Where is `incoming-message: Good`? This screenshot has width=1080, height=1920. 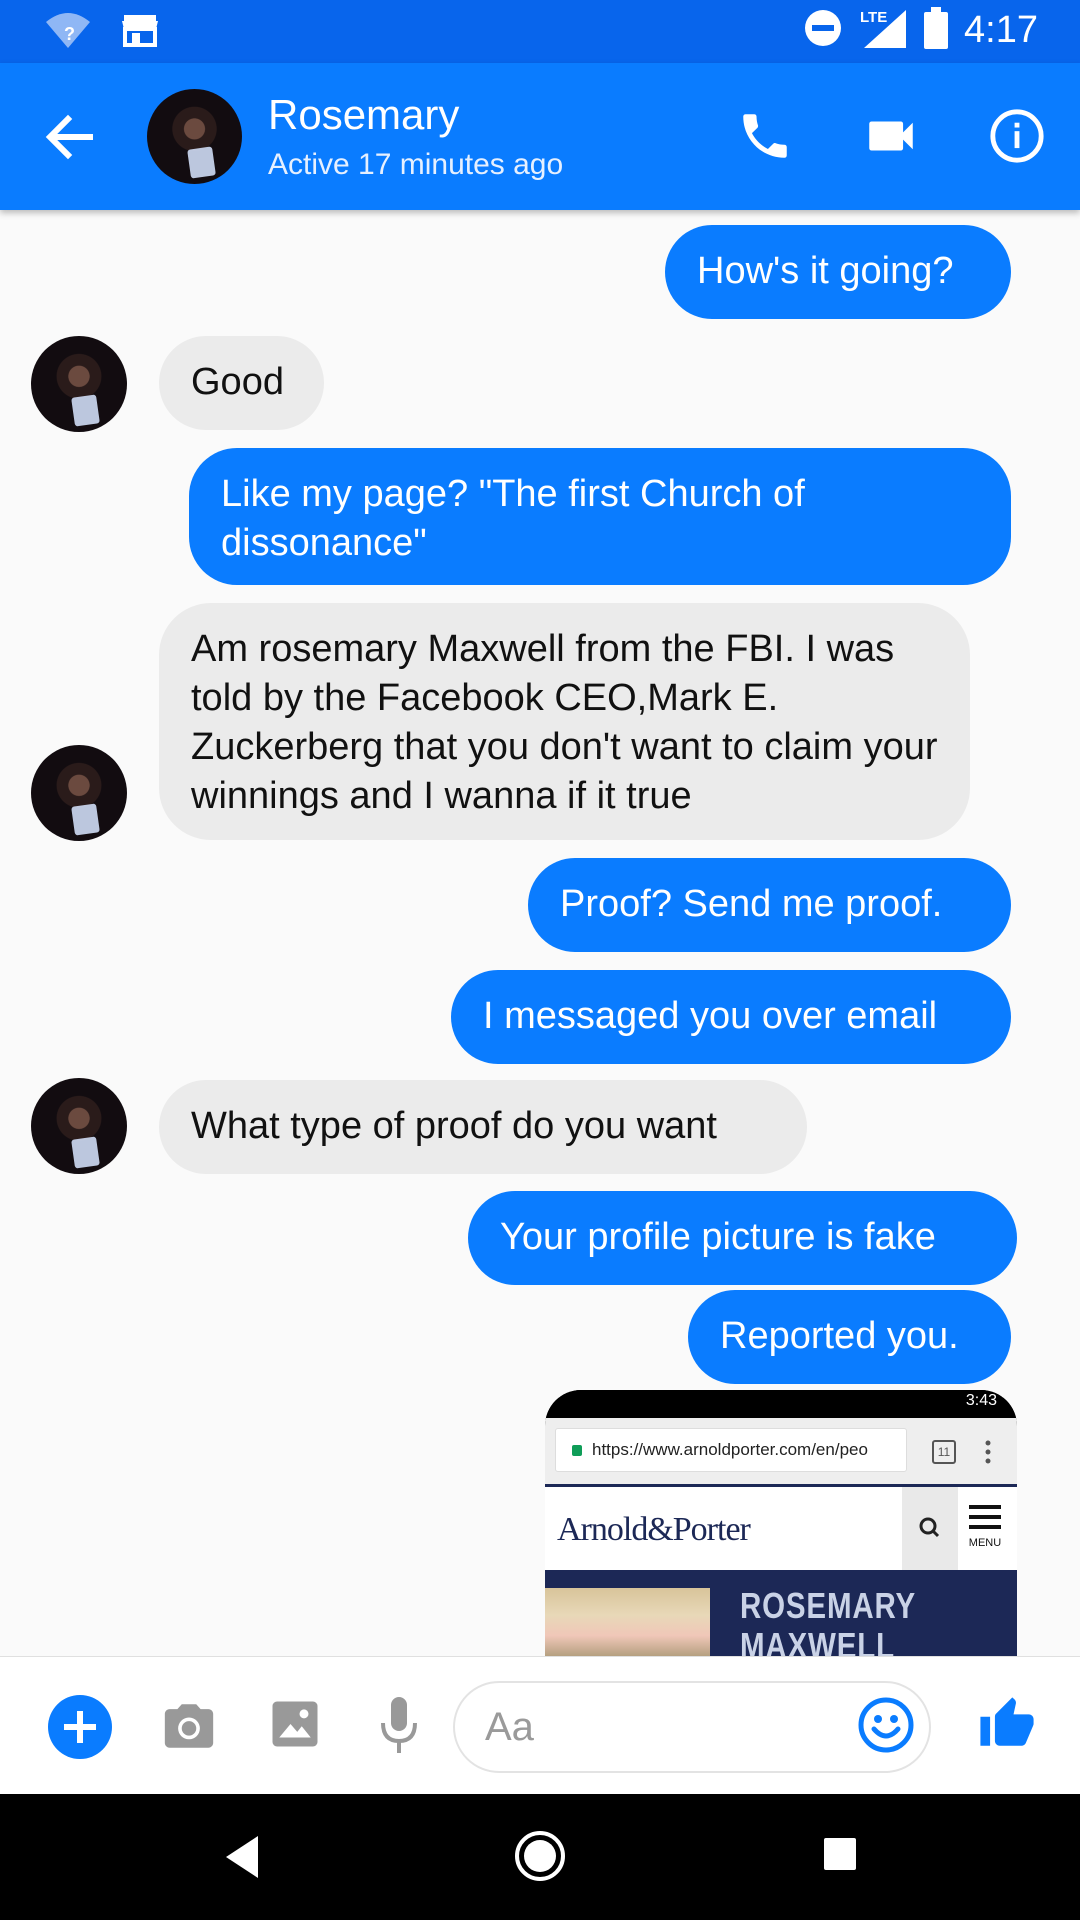 incoming-message: Good is located at coordinates (241, 383).